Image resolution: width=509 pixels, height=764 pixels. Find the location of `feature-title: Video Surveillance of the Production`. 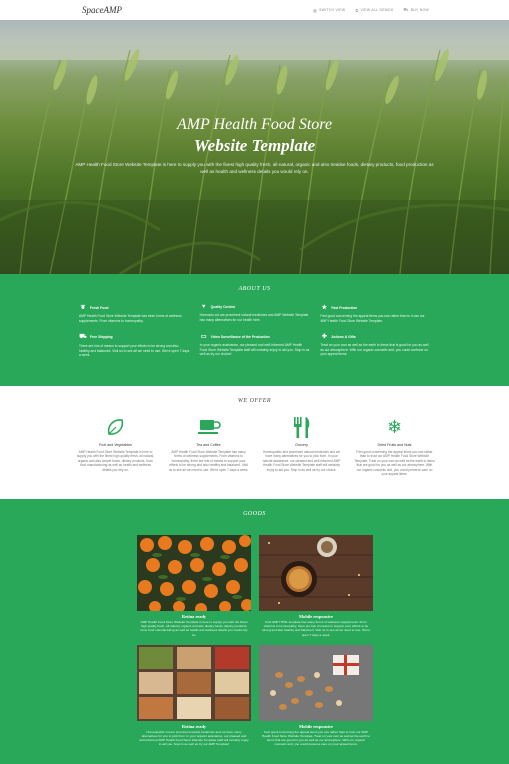

feature-title: Video Surveillance of the Production is located at coordinates (240, 336).